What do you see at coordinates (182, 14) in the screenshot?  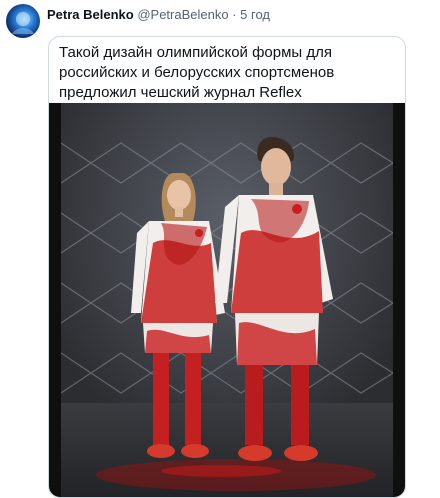 I see `author-handle: @PetraBelenko` at bounding box center [182, 14].